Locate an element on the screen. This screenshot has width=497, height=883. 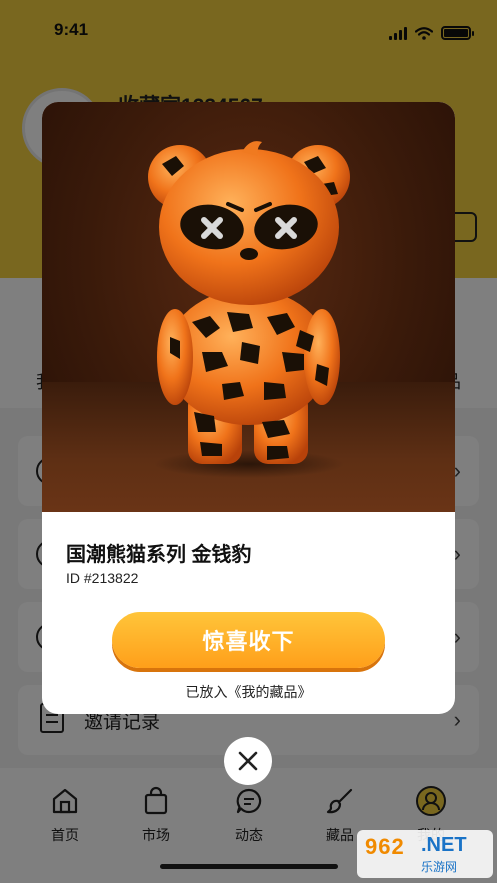
watermark-logo: 962 .NET 乐游网 is located at coordinates (425, 854).